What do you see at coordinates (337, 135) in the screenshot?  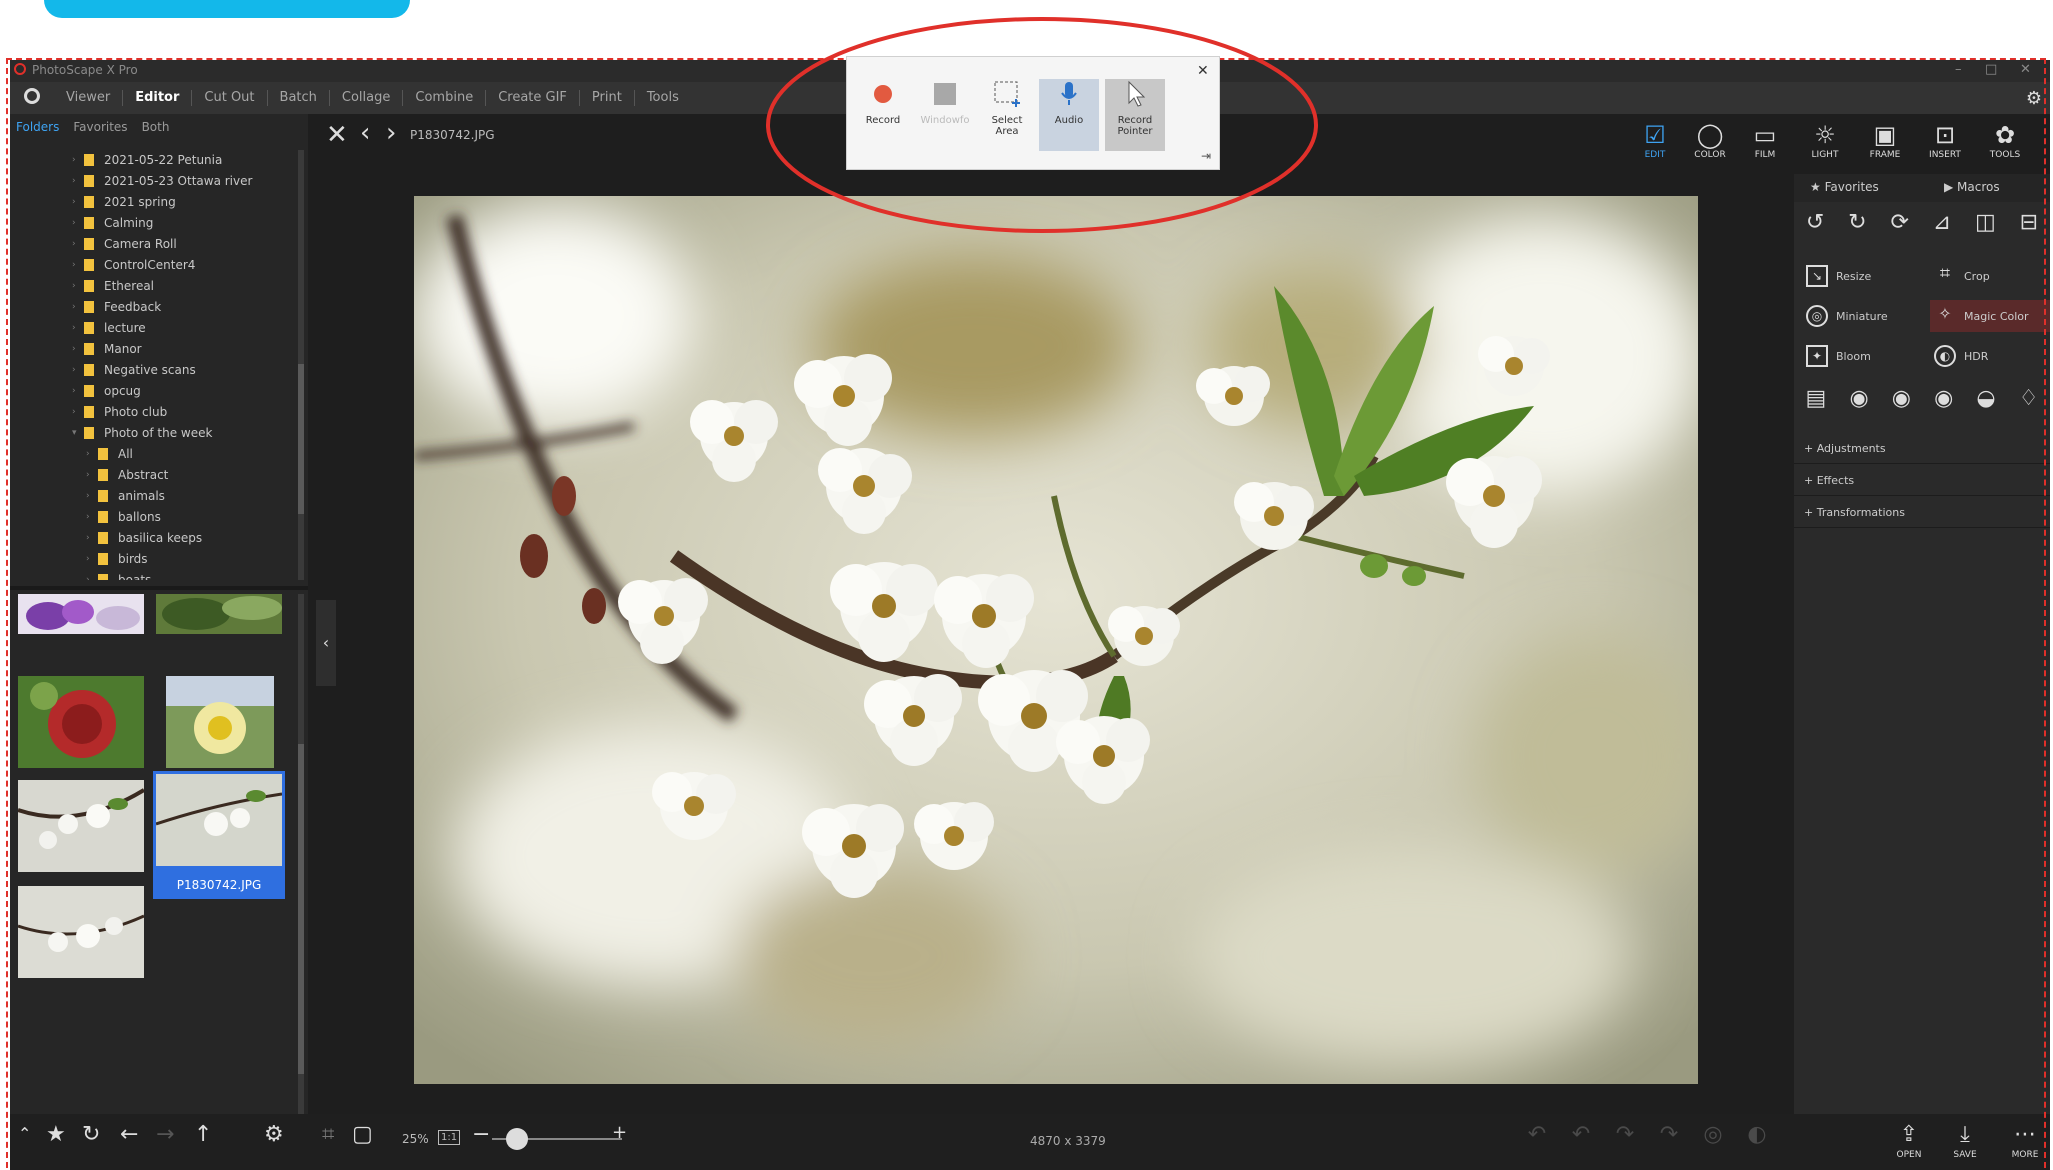 I see `close-image-icon: ✕` at bounding box center [337, 135].